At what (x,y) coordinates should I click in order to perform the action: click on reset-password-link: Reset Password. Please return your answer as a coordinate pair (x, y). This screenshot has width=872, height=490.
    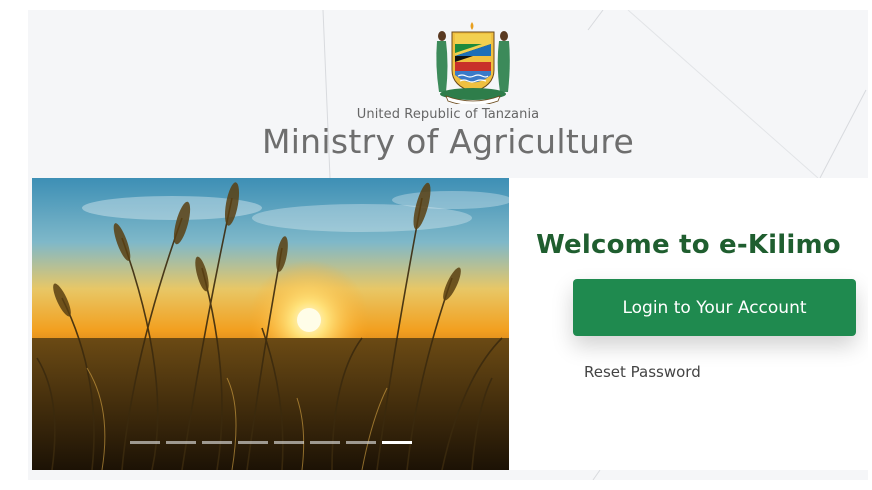
    Looking at the image, I should click on (642, 372).